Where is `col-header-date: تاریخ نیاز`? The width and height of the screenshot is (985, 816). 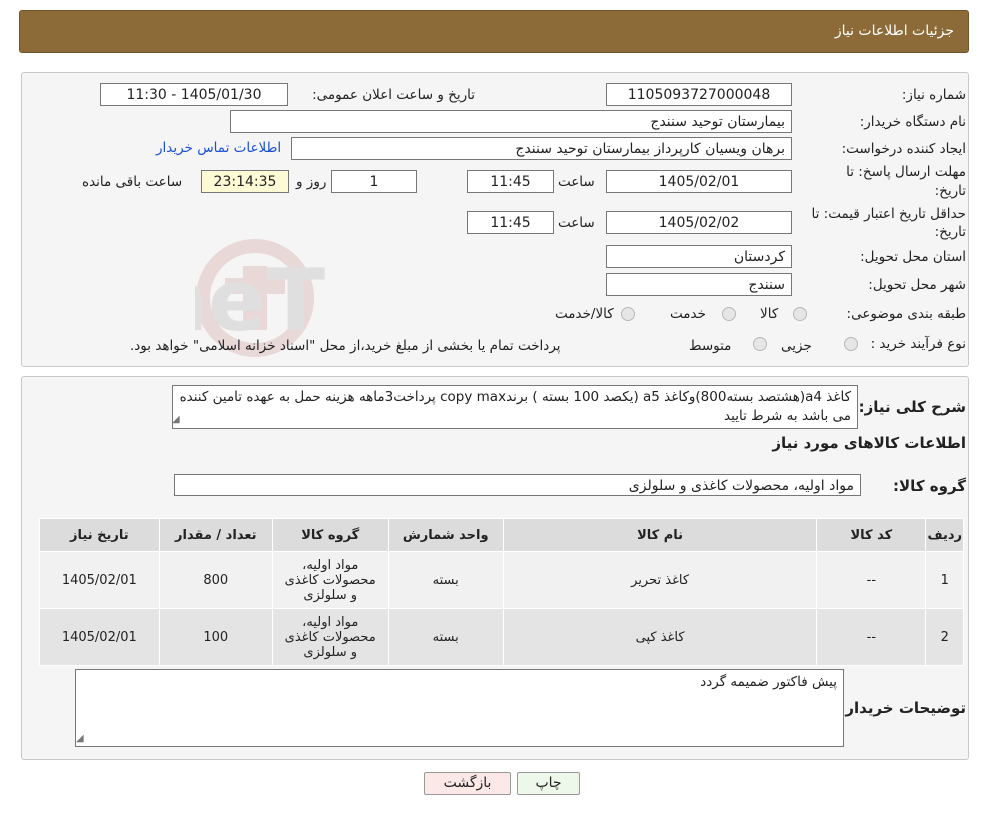 col-header-date: تاریخ نیاز is located at coordinates (99, 535).